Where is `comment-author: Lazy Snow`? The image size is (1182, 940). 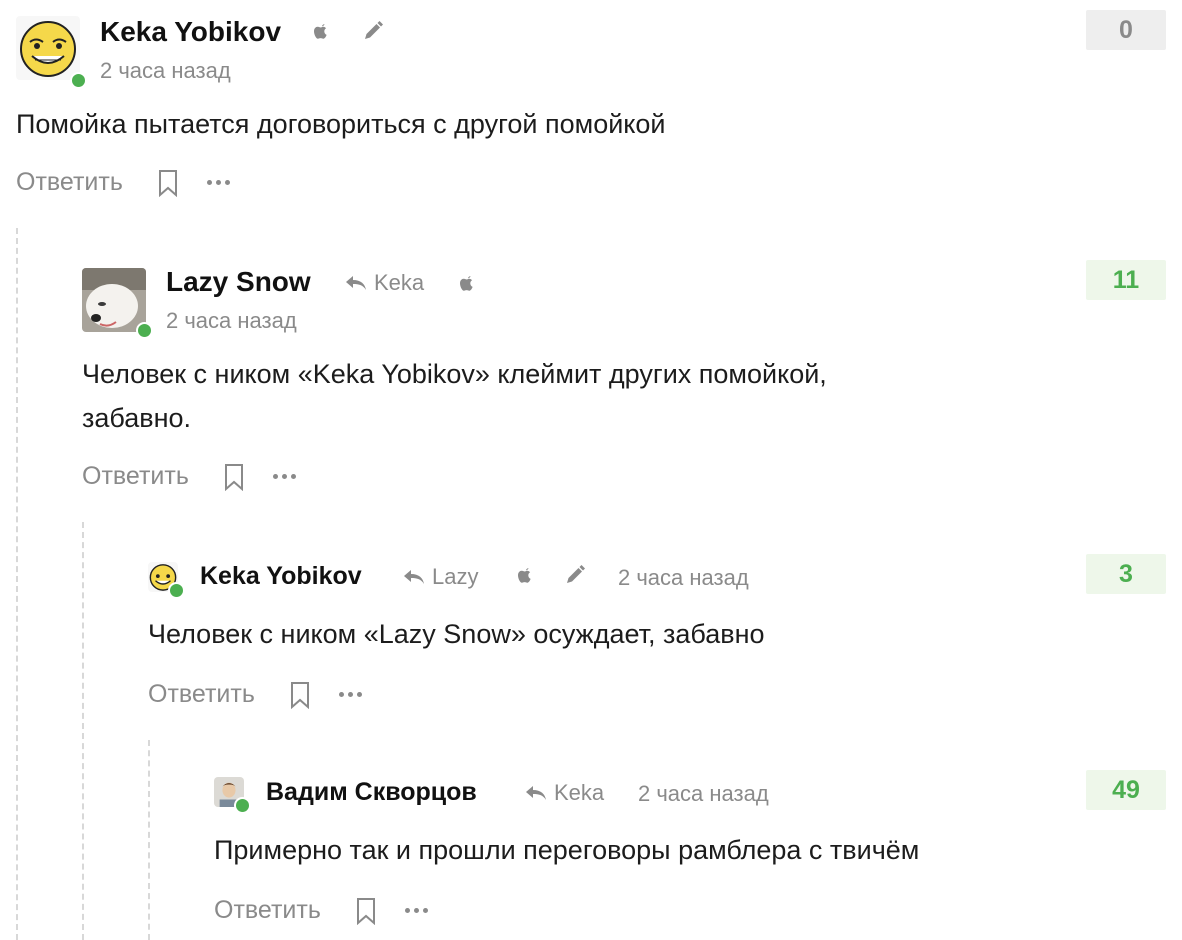 comment-author: Lazy Snow is located at coordinates (238, 282).